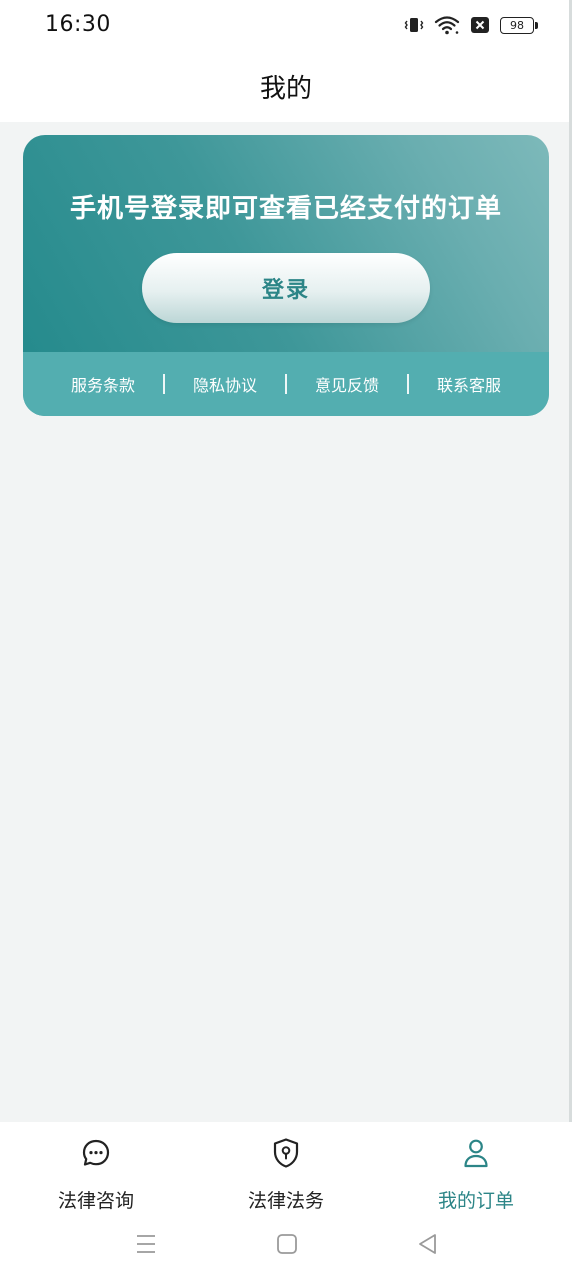 Image resolution: width=572 pixels, height=1280 pixels. Describe the element at coordinates (146, 1246) in the screenshot. I see `menu-icon` at that location.